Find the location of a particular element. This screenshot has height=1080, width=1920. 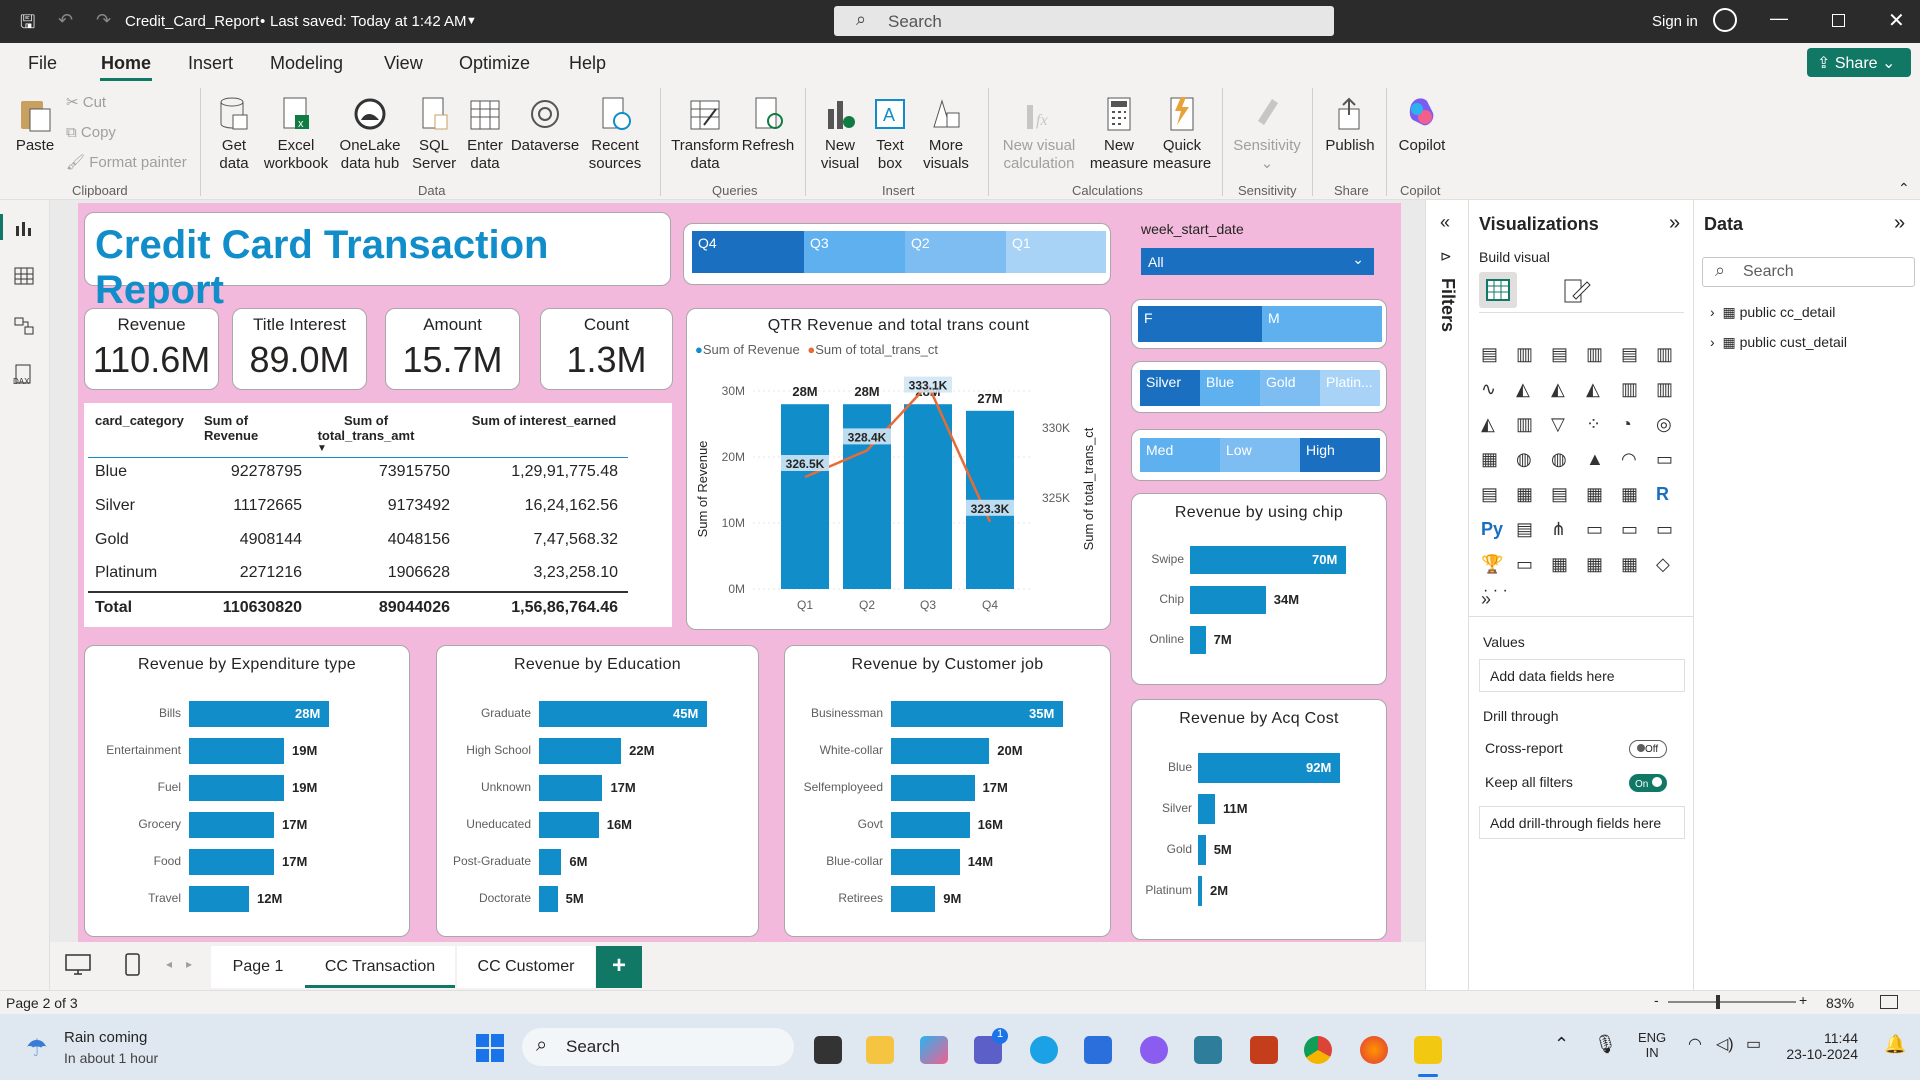

slicer-high: High is located at coordinates (1340, 455).